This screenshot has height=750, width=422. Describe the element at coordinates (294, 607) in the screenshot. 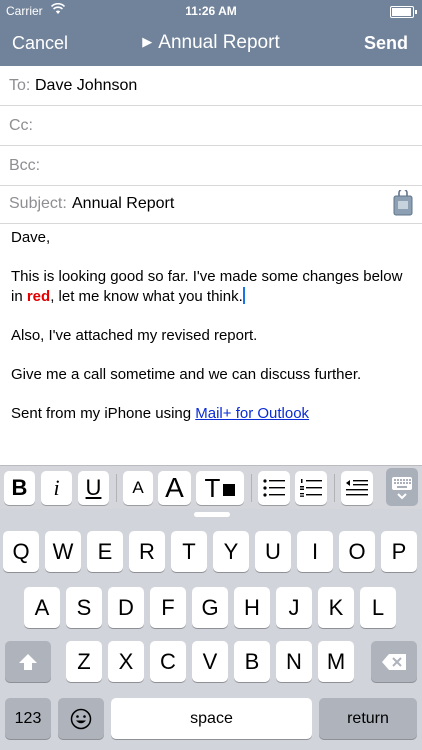

I see `key-j: J` at that location.